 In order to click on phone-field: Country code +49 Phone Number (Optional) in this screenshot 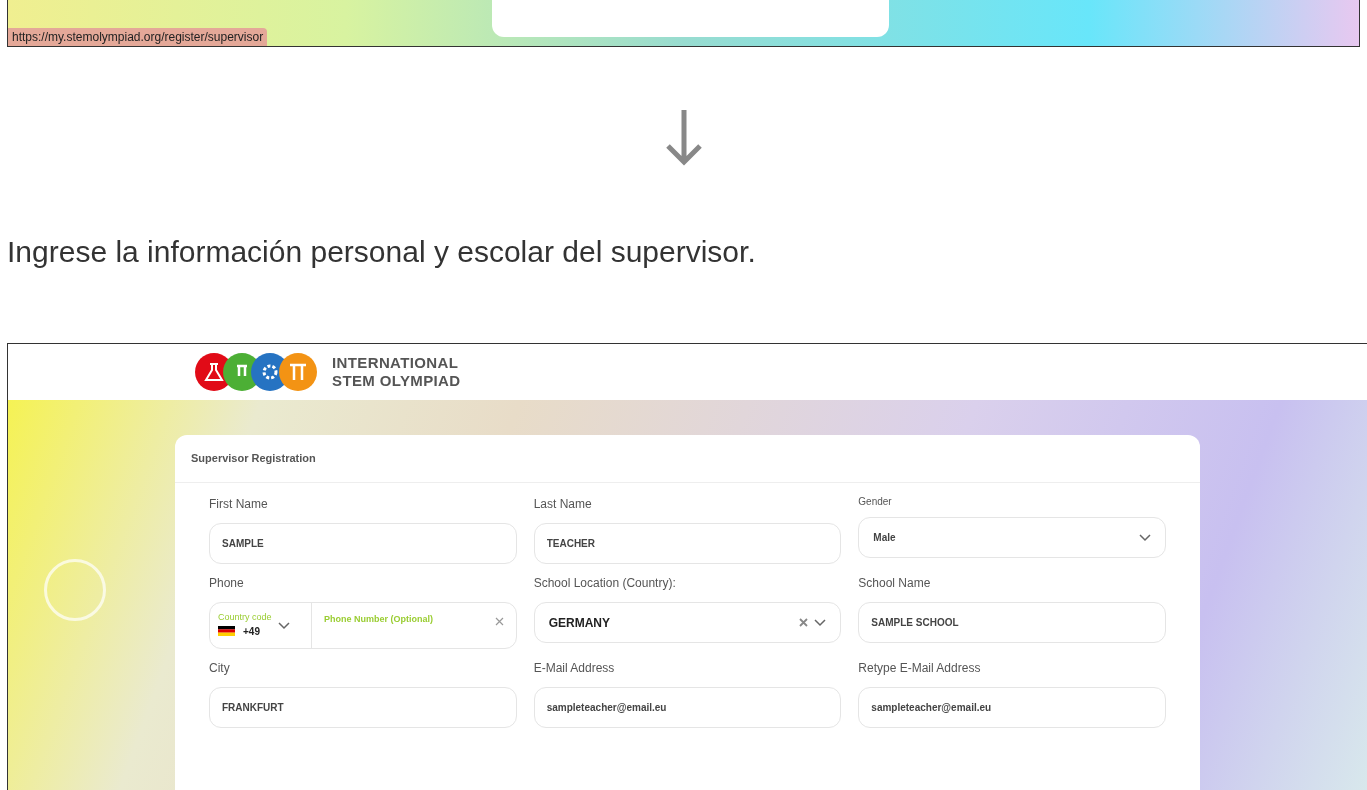, I will do `click(363, 625)`.